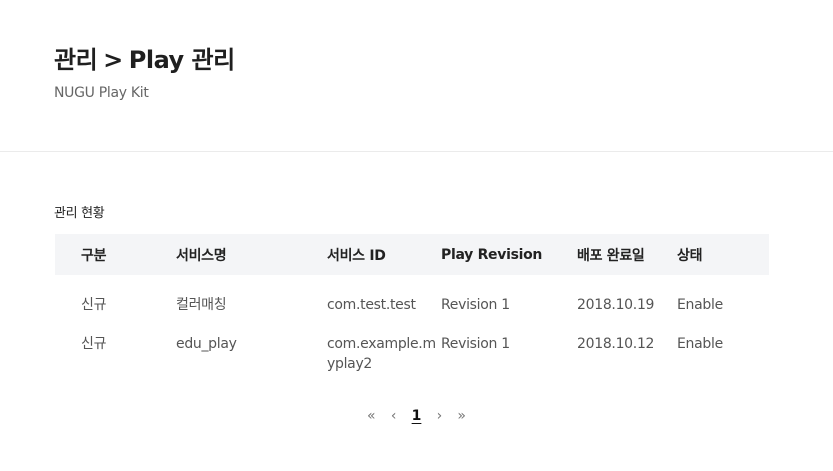 The image size is (833, 471). Describe the element at coordinates (201, 255) in the screenshot. I see `column-header-service-name: 서비스명` at that location.